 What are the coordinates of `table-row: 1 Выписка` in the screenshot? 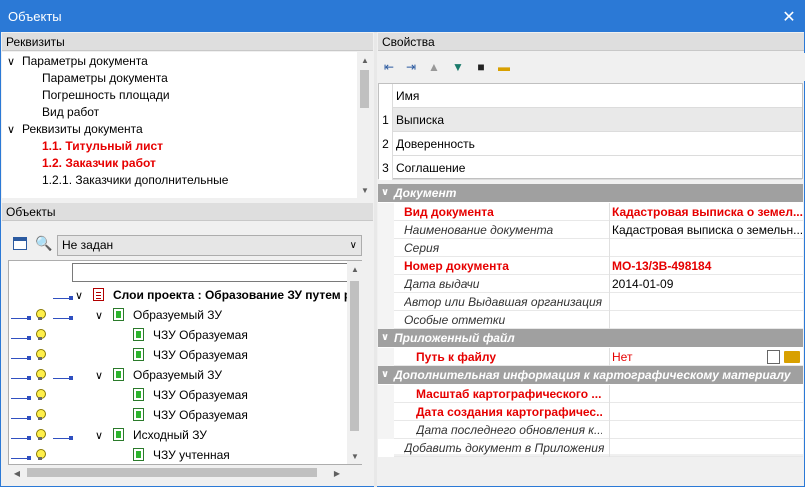 It's located at (590, 120).